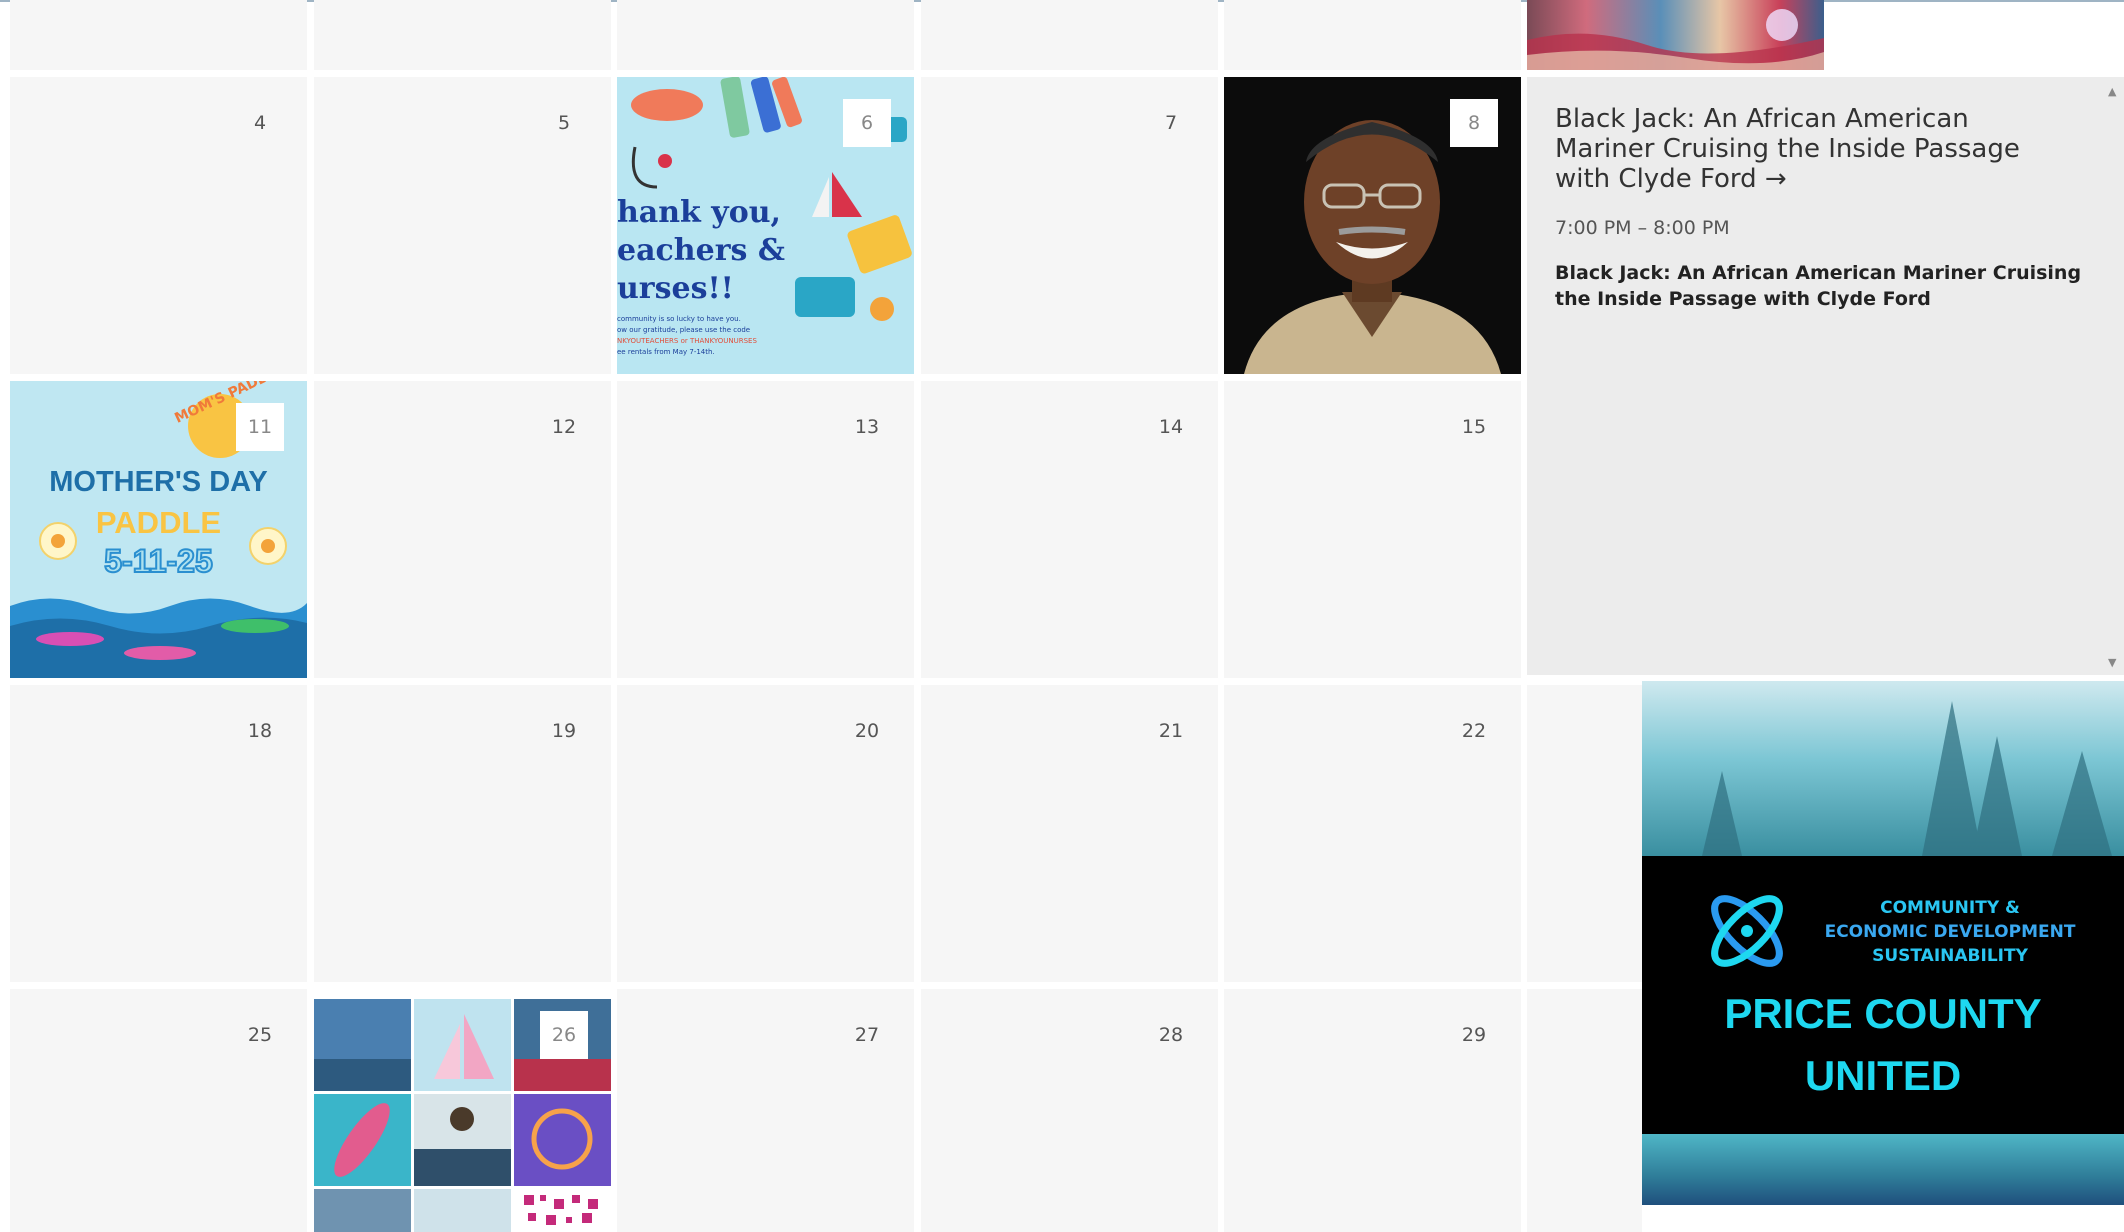 The height and width of the screenshot is (1232, 2124). I want to click on day-number: 22, so click(1474, 731).